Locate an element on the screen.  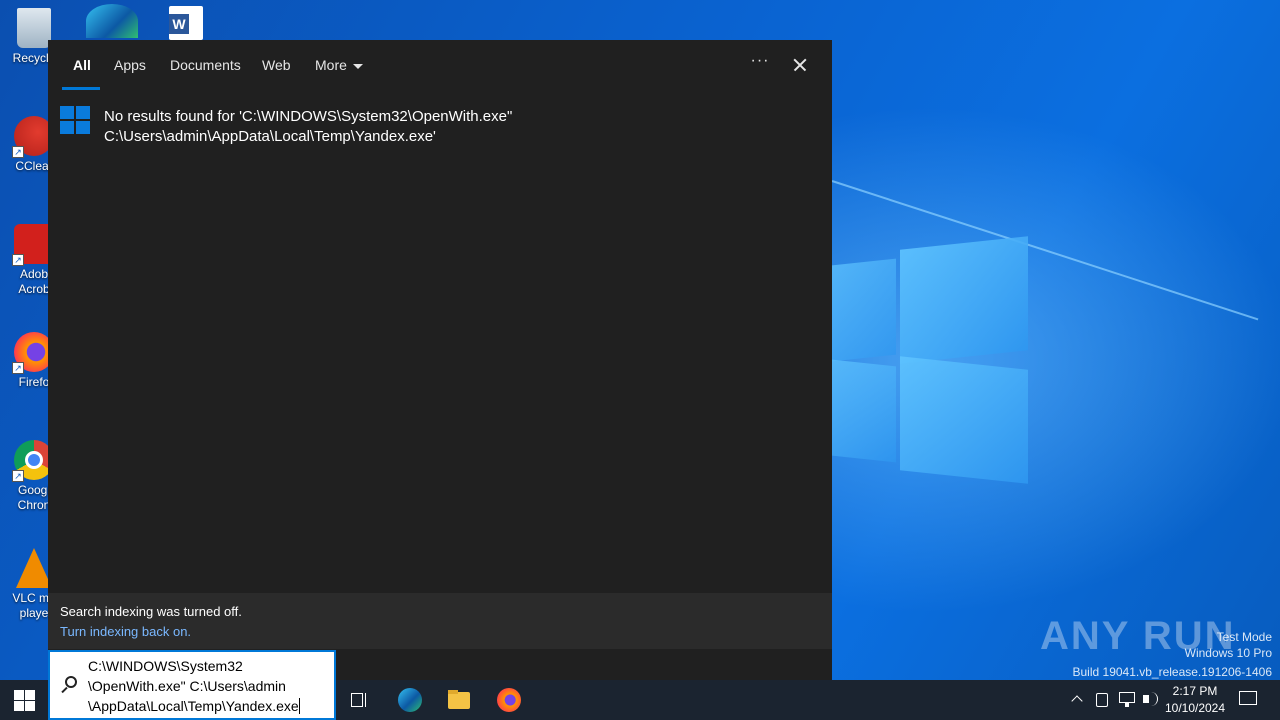
more-options-icon: ··· is located at coordinates (760, 64).